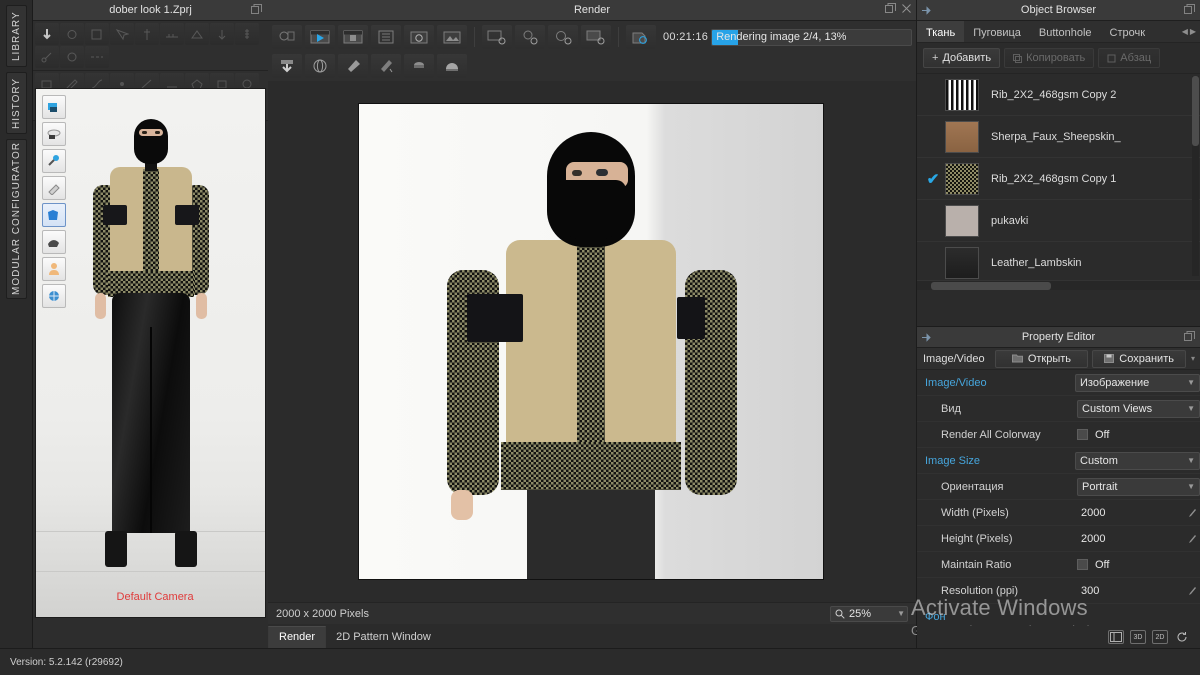 This screenshot has width=1200, height=675. I want to click on cloth-icon, so click(54, 134).